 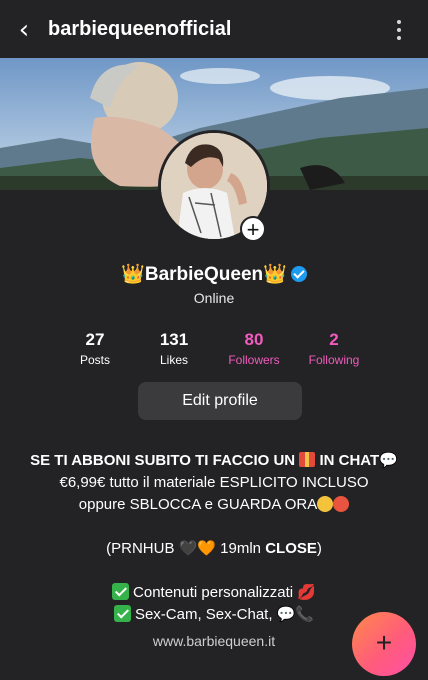 What do you see at coordinates (291, 548) in the screenshot?
I see `bio-line4-c: CLOSE` at bounding box center [291, 548].